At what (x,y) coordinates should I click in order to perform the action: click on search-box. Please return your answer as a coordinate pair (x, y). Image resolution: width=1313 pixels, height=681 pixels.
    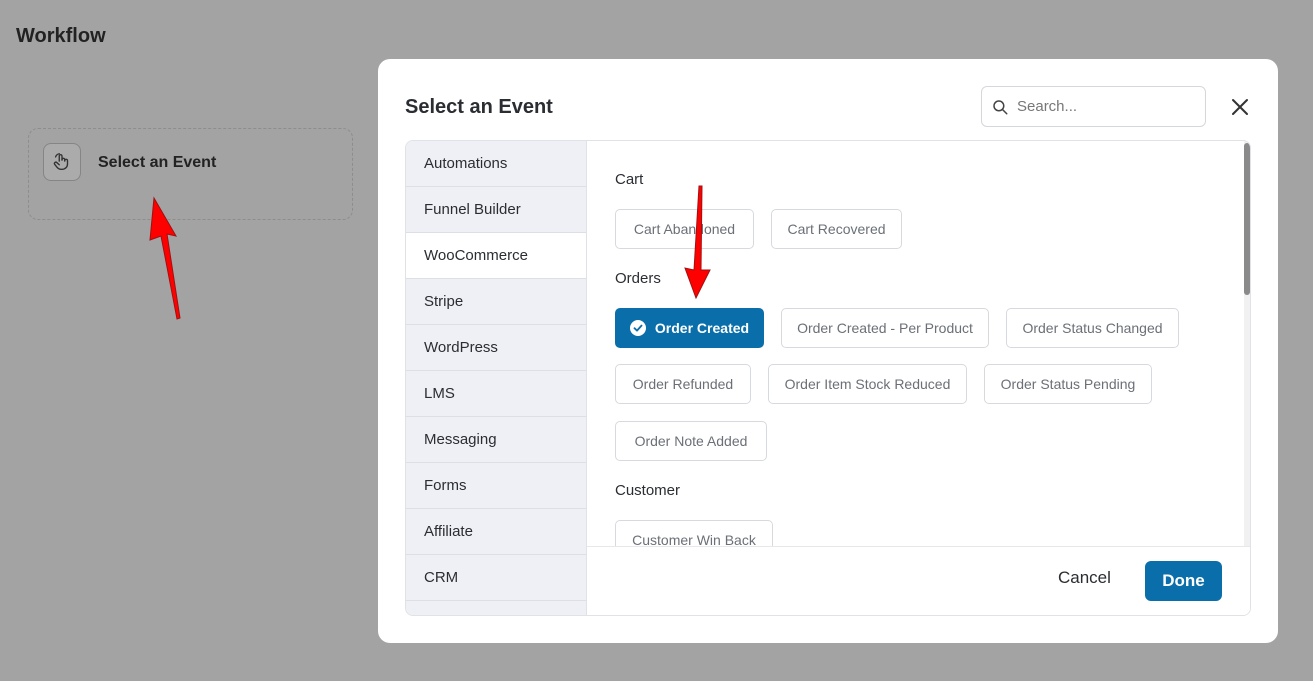
    Looking at the image, I should click on (1093, 106).